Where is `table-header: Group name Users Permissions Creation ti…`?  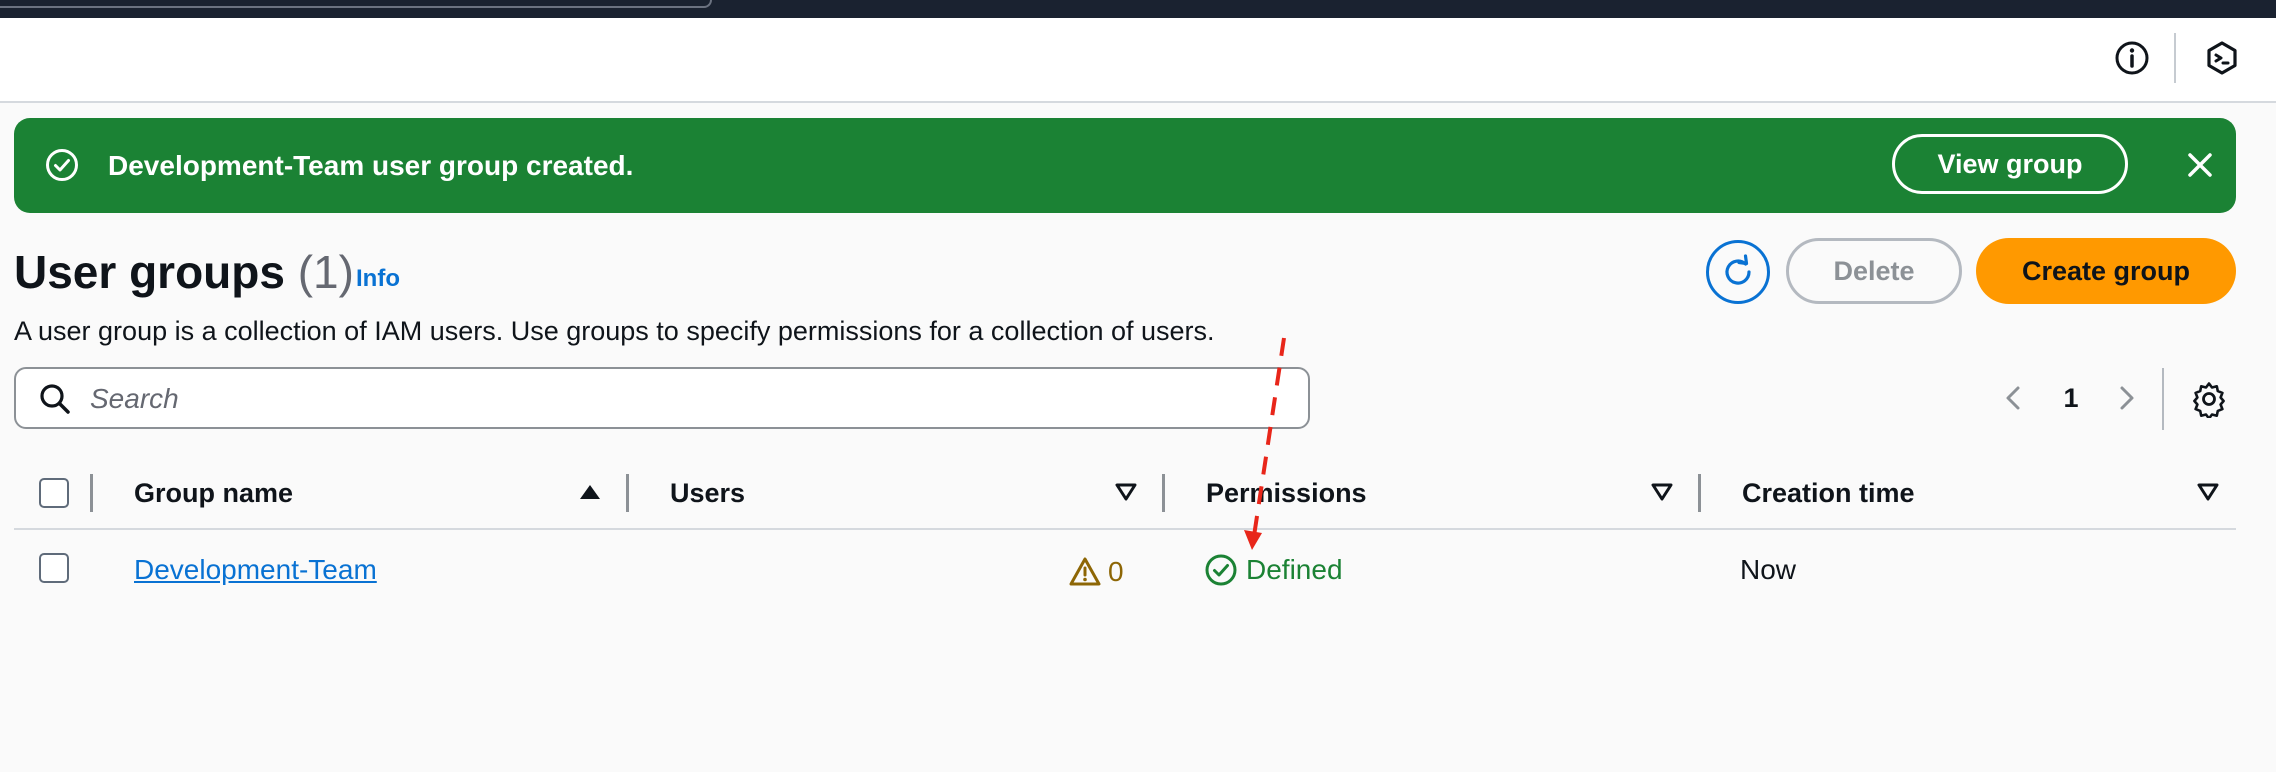 table-header: Group name Users Permissions Creation ti… is located at coordinates (1125, 496).